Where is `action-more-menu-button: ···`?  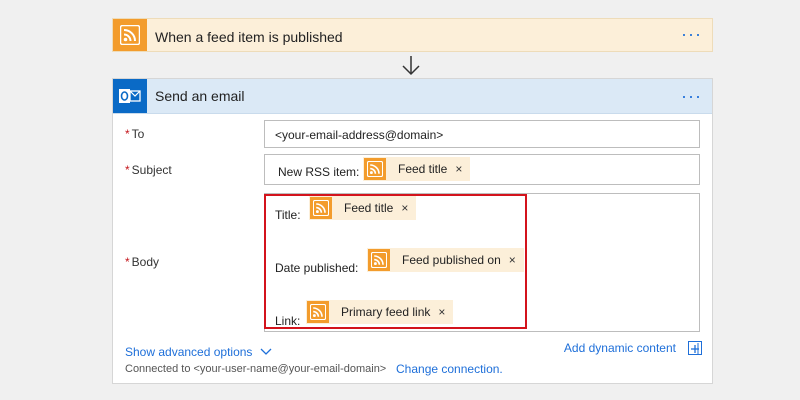 action-more-menu-button: ··· is located at coordinates (691, 96).